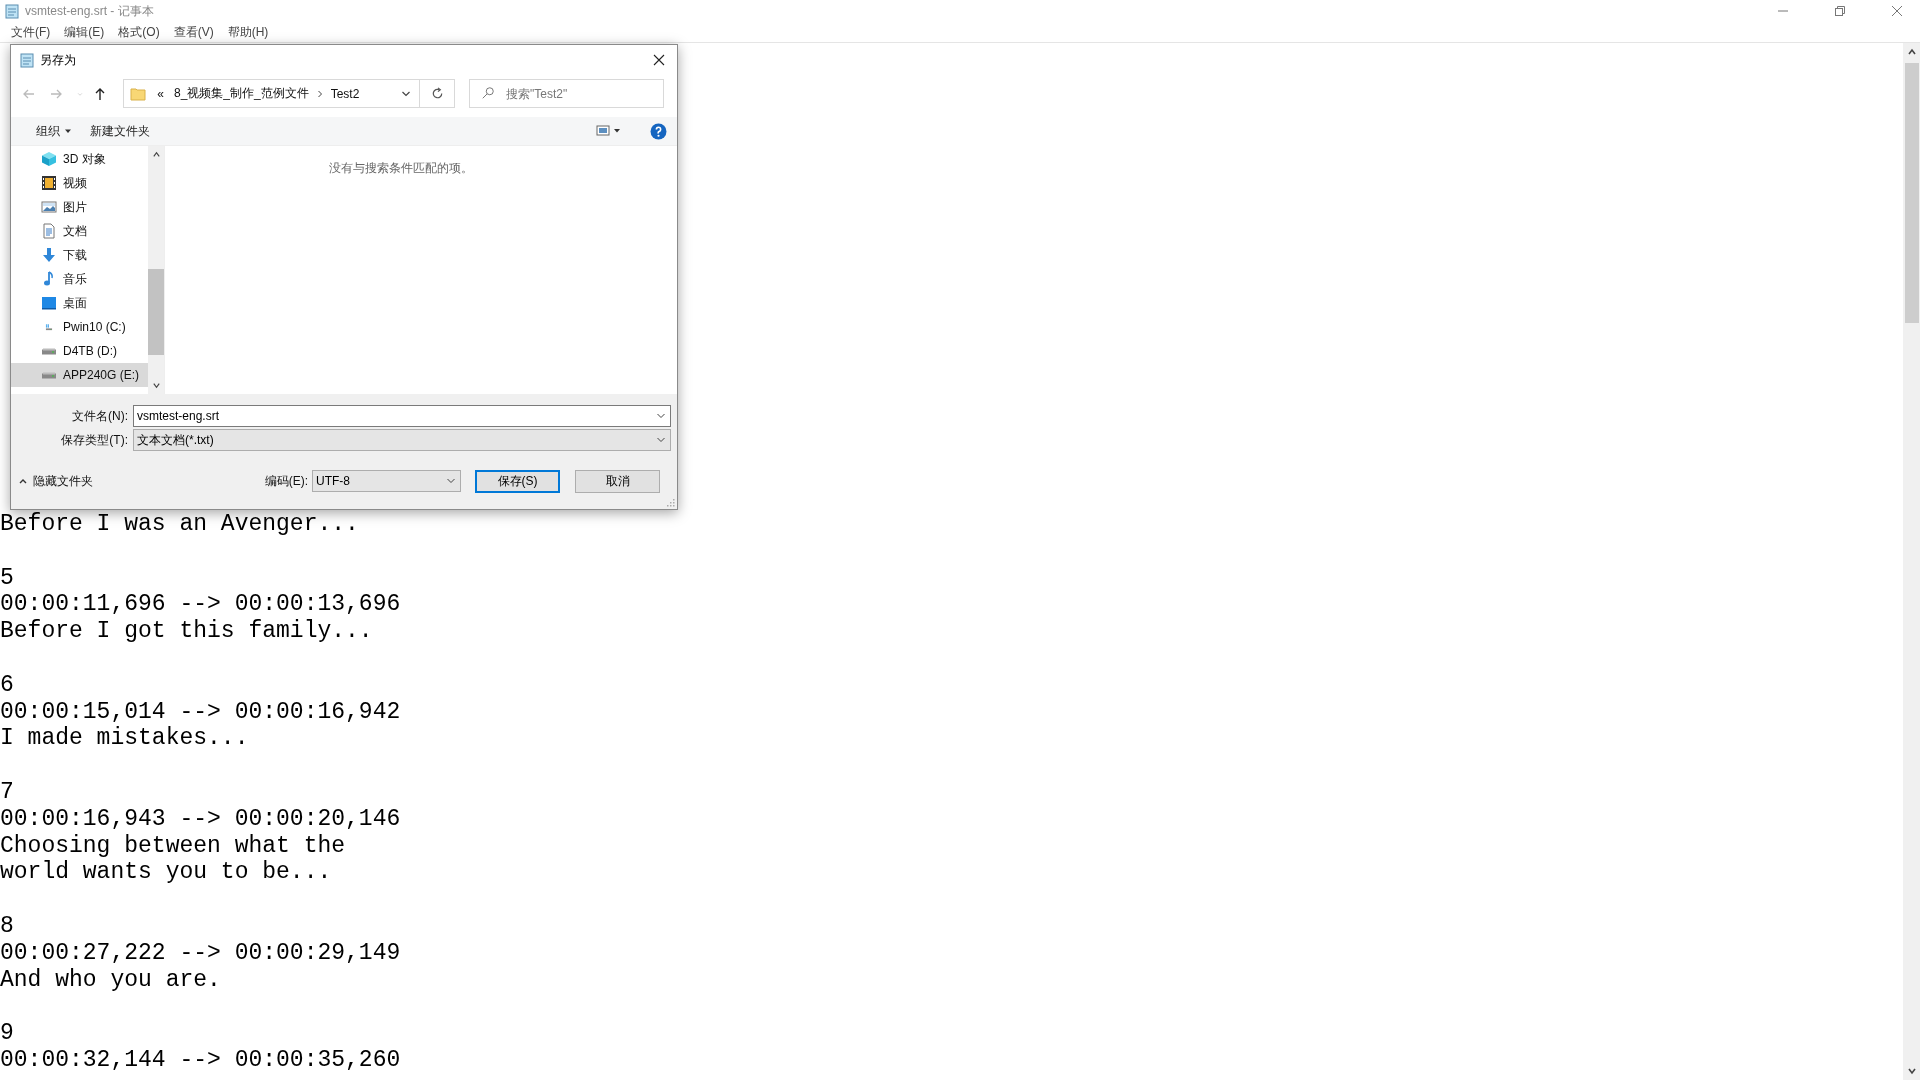  I want to click on address-bar: « 8_视频集_制作_范例文件 Test2, so click(272, 93).